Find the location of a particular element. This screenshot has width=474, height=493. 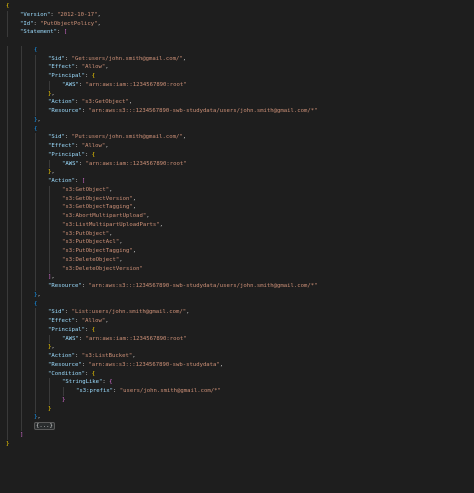

line-content: "s3:DeleteObjectVersion" is located at coordinates (102, 269).